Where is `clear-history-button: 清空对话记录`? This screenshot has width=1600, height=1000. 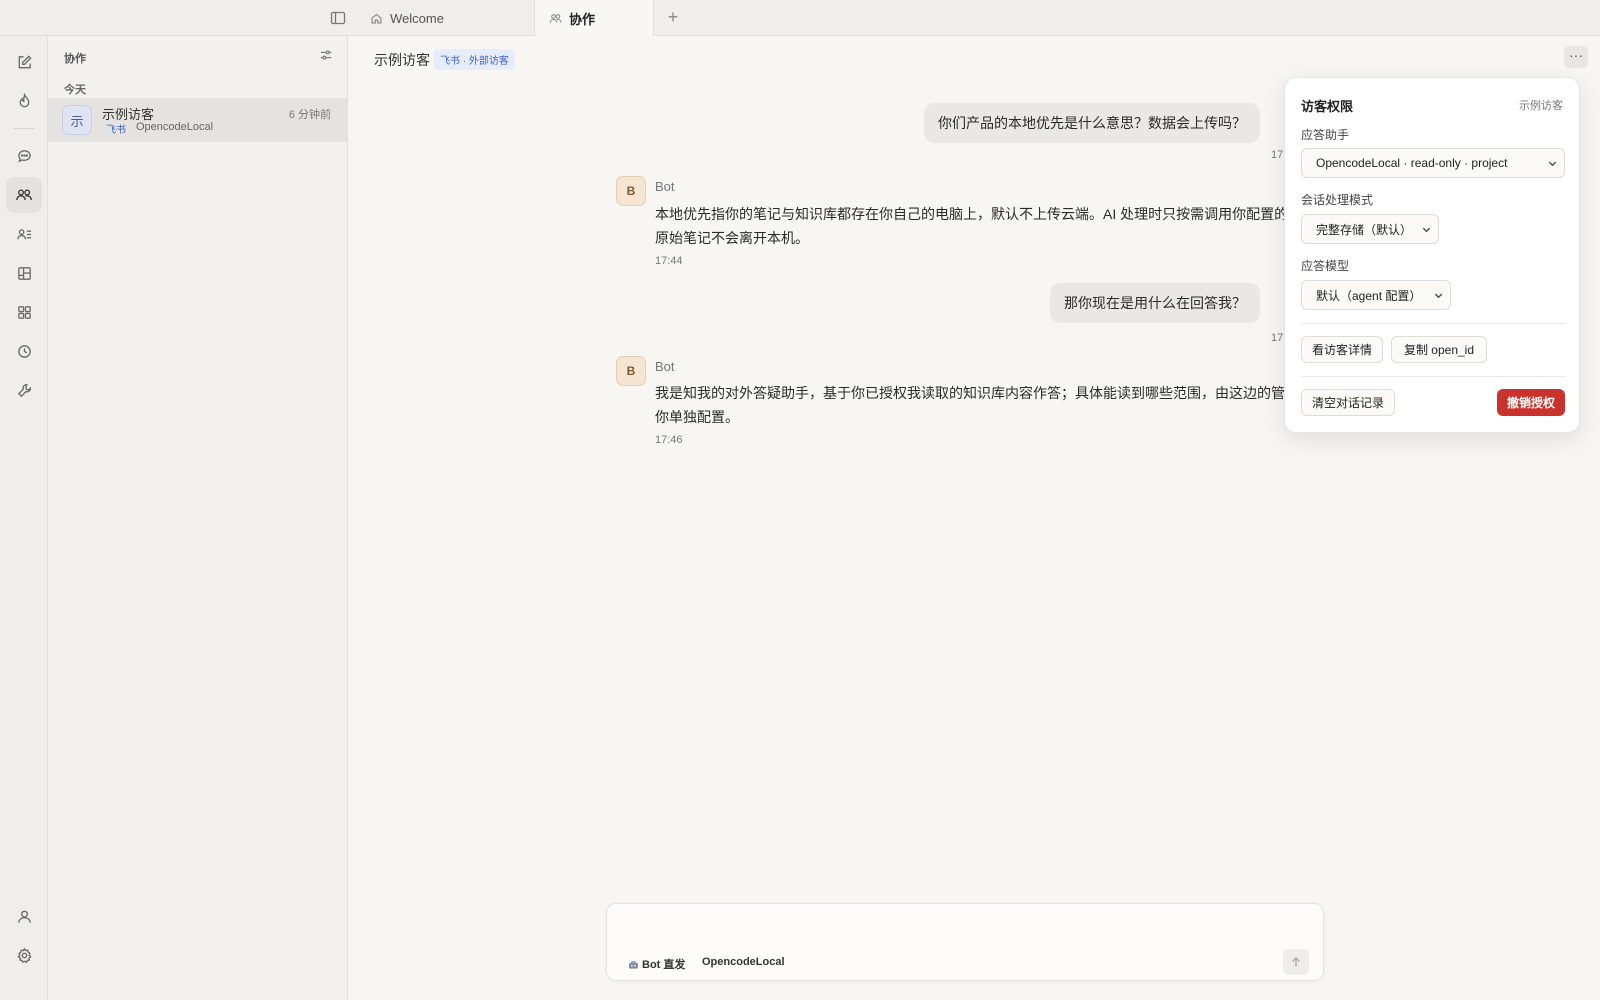
clear-history-button: 清空对话记录 is located at coordinates (1348, 402).